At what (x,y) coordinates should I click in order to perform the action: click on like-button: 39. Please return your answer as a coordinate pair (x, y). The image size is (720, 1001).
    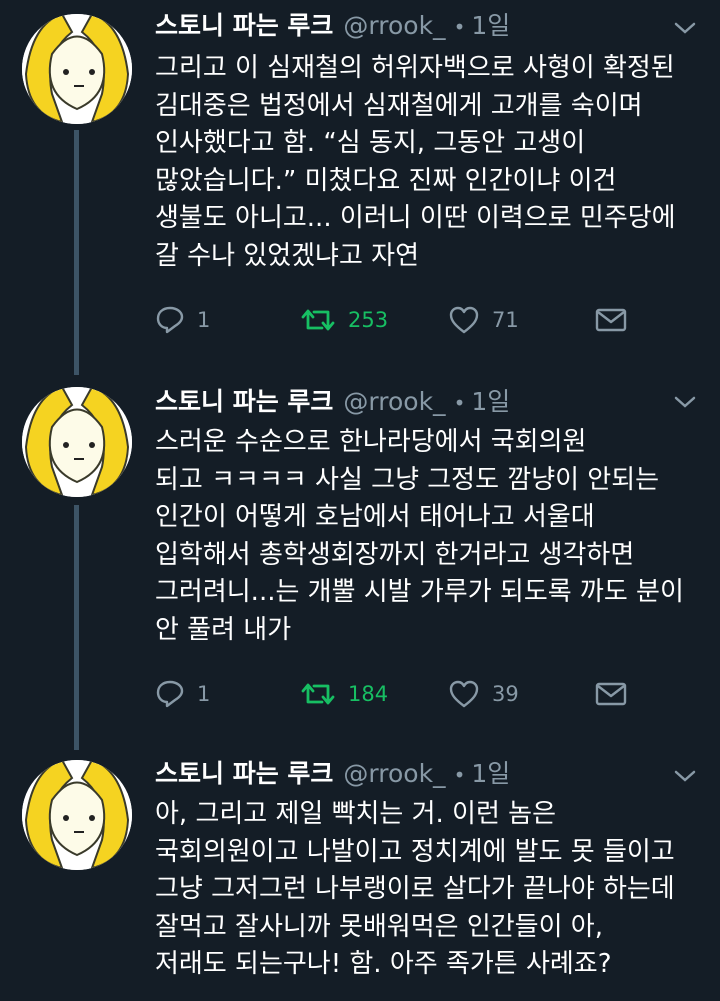
    Looking at the image, I should click on (483, 694).